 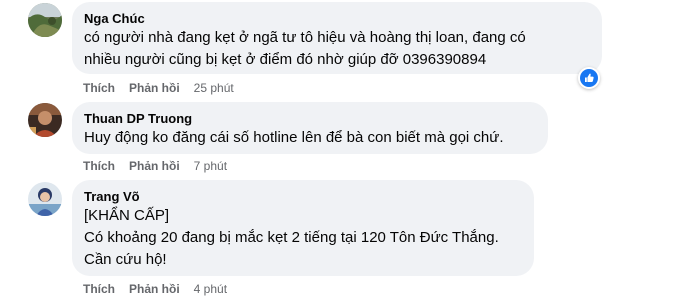 I want to click on comment-actions: Thích Phản hồi 7 phút, so click(x=155, y=166).